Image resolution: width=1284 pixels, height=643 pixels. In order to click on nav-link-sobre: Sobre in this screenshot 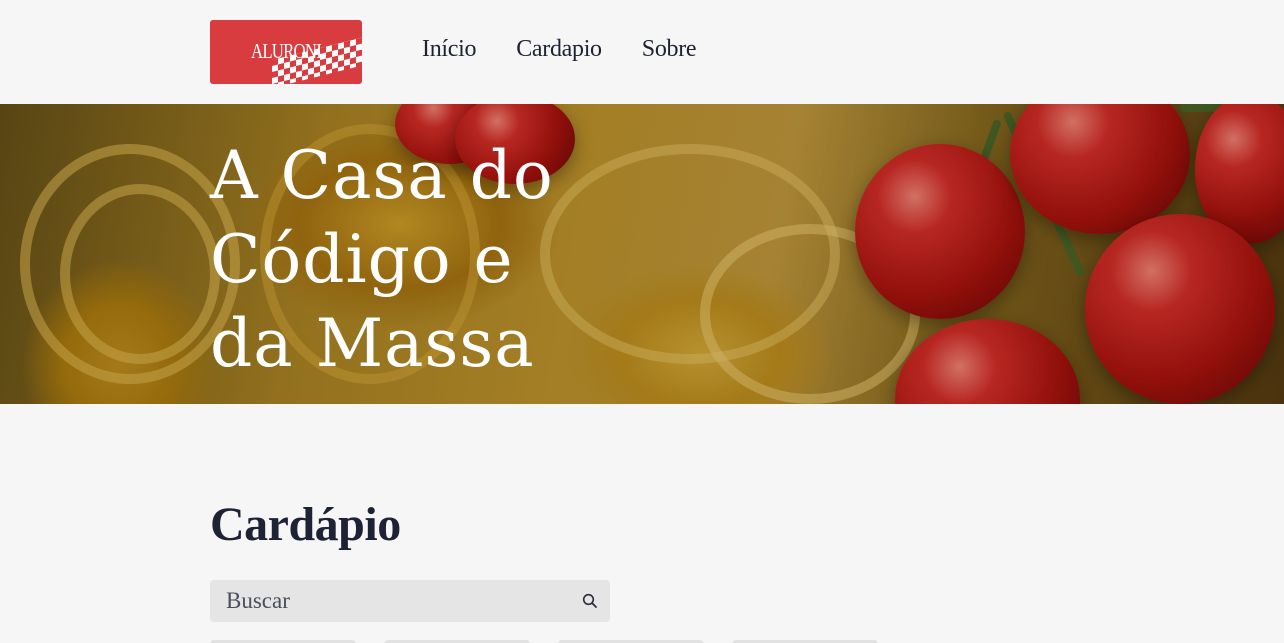, I will do `click(669, 49)`.